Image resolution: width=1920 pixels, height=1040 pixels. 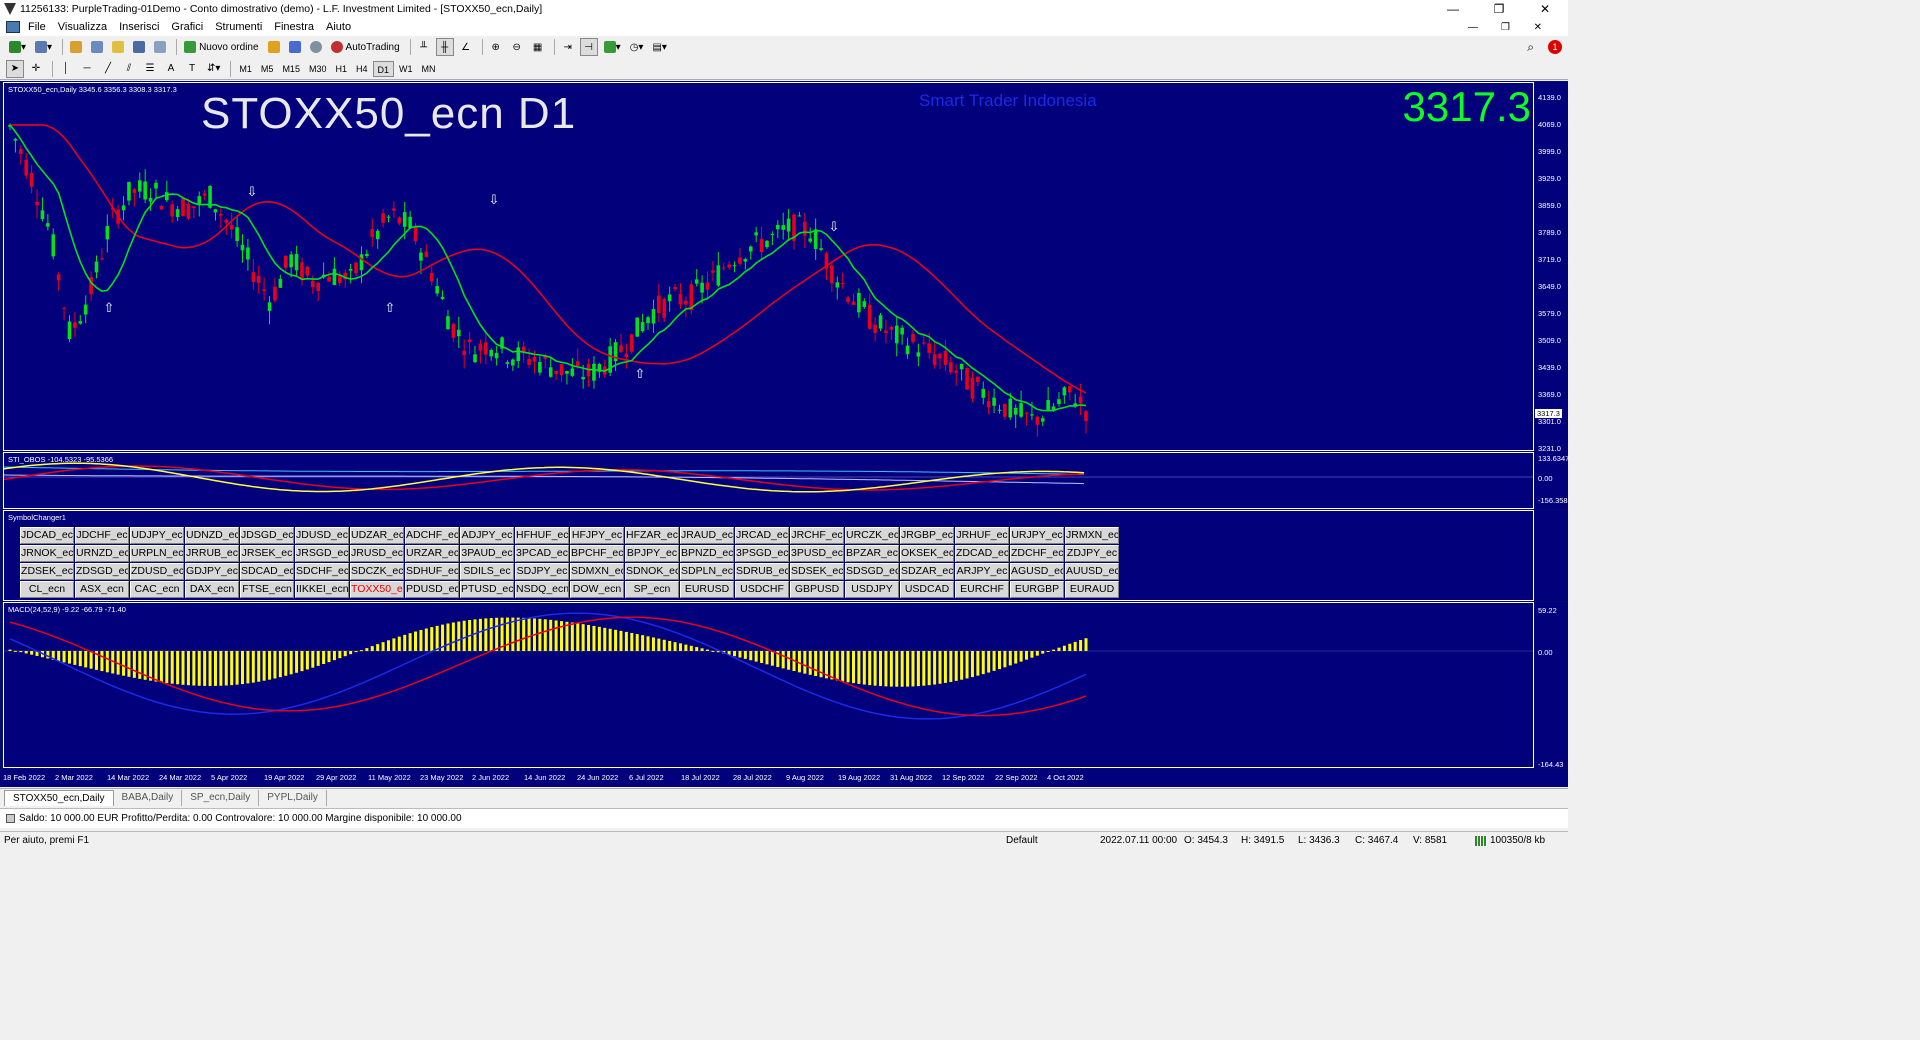 What do you see at coordinates (267, 69) in the screenshot?
I see `tf-m5: M5` at bounding box center [267, 69].